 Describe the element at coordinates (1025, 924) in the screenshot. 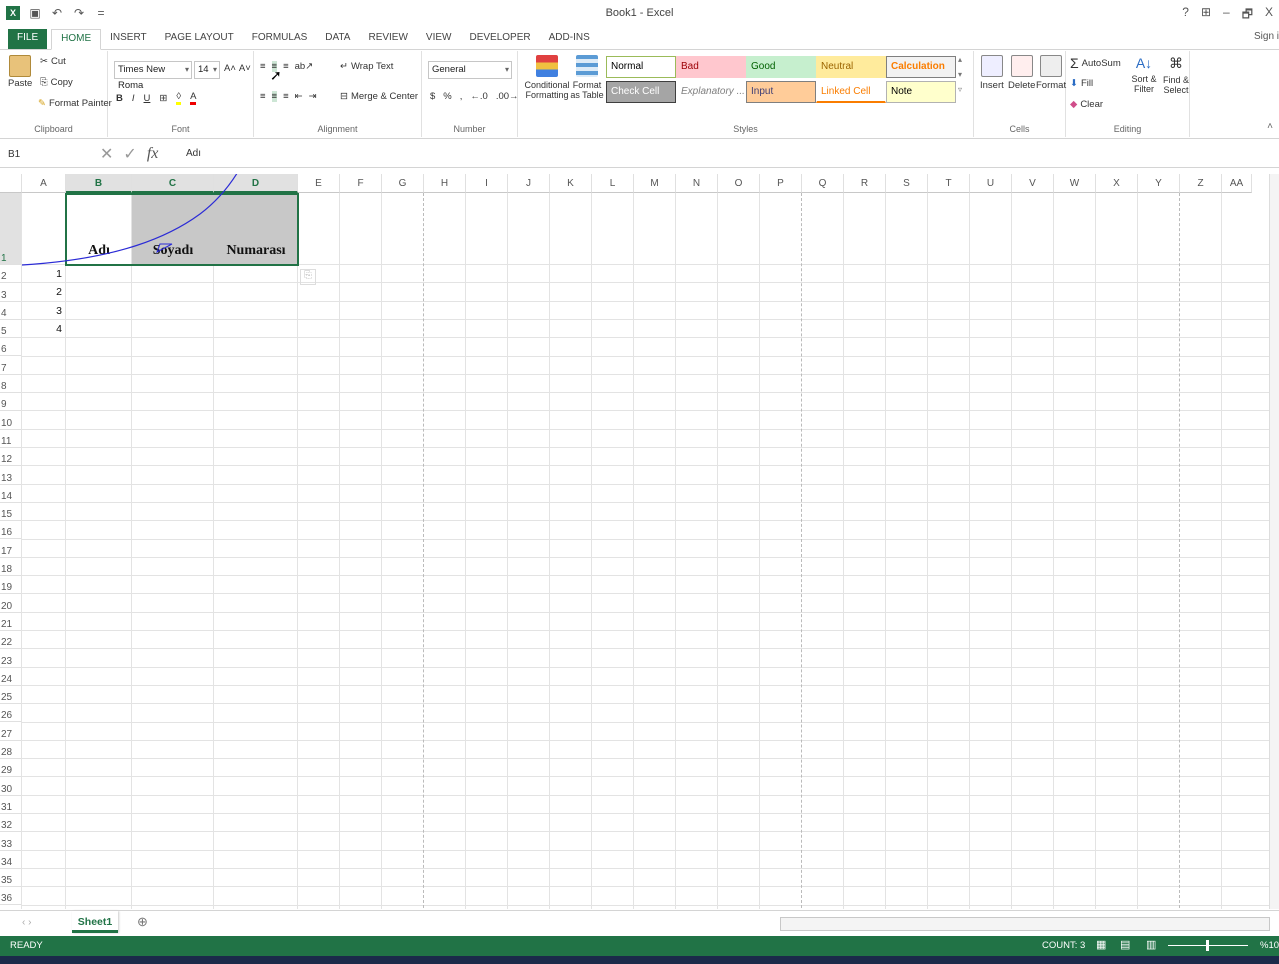

I see `horizontal-scrollbar` at that location.